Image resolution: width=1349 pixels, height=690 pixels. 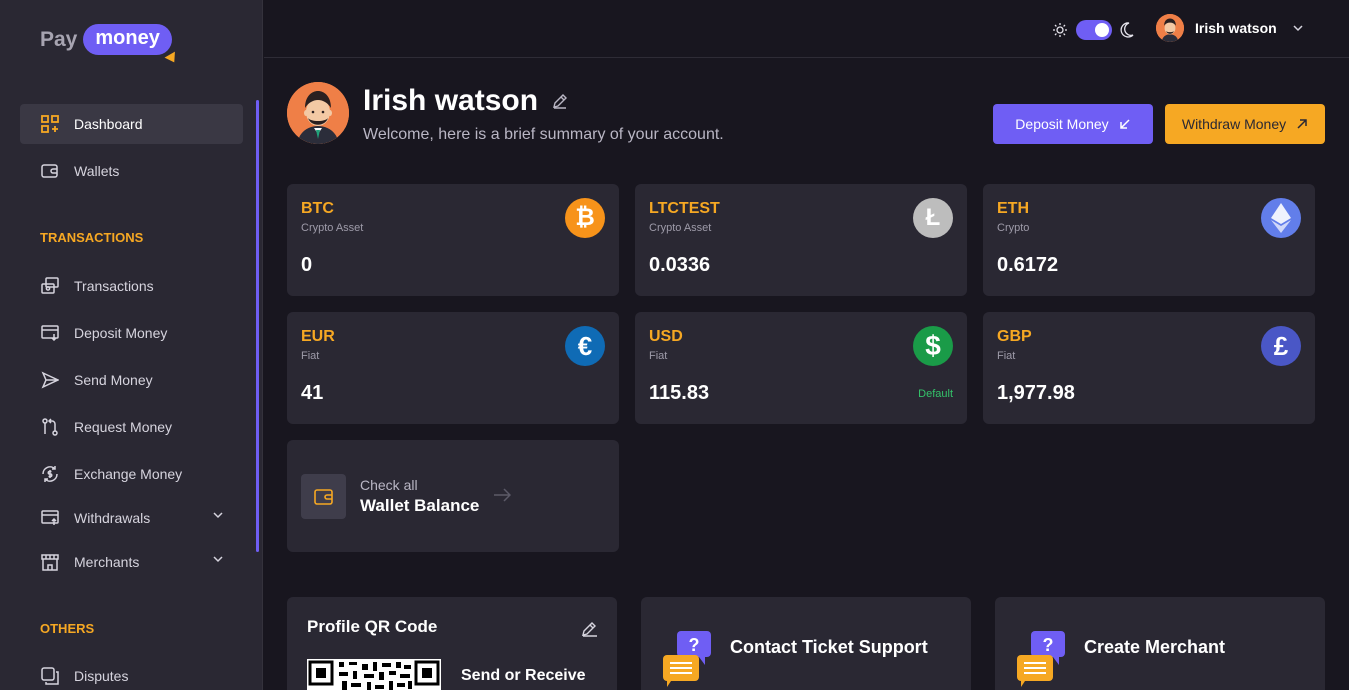 I want to click on currency-code: EUR, so click(x=318, y=336).